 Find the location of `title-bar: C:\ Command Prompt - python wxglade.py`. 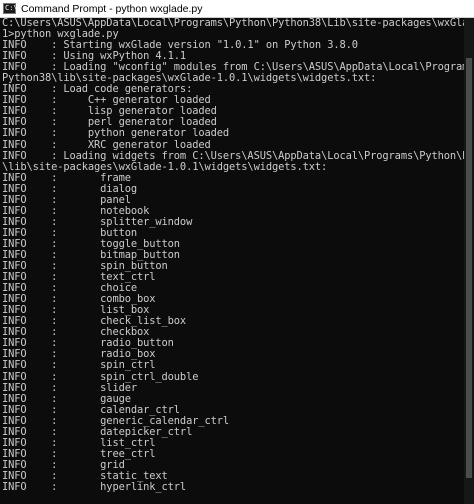

title-bar: C:\ Command Prompt - python wxglade.py is located at coordinates (237, 9).